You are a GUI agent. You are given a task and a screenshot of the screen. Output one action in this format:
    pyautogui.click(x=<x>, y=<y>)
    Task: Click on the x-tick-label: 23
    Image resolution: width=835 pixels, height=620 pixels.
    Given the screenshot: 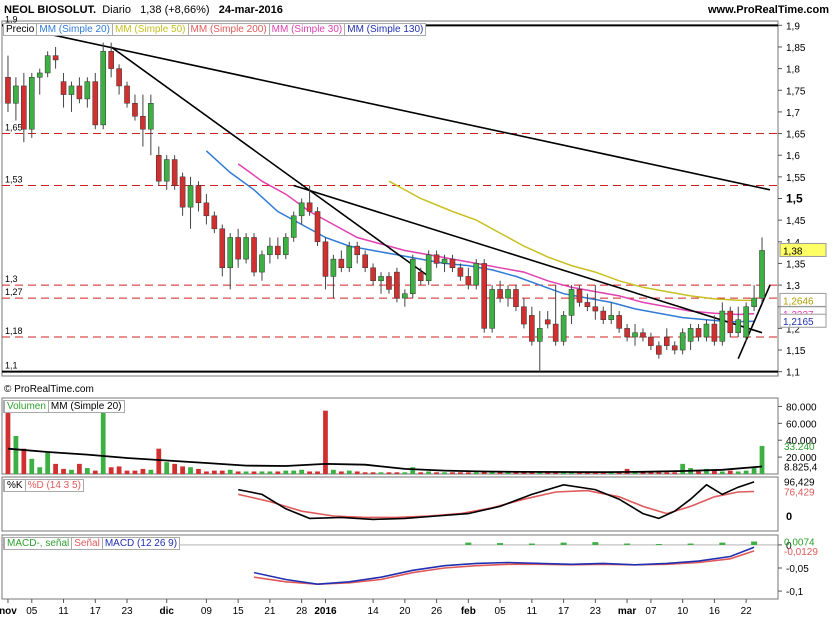 What is the action you would take?
    pyautogui.click(x=596, y=611)
    